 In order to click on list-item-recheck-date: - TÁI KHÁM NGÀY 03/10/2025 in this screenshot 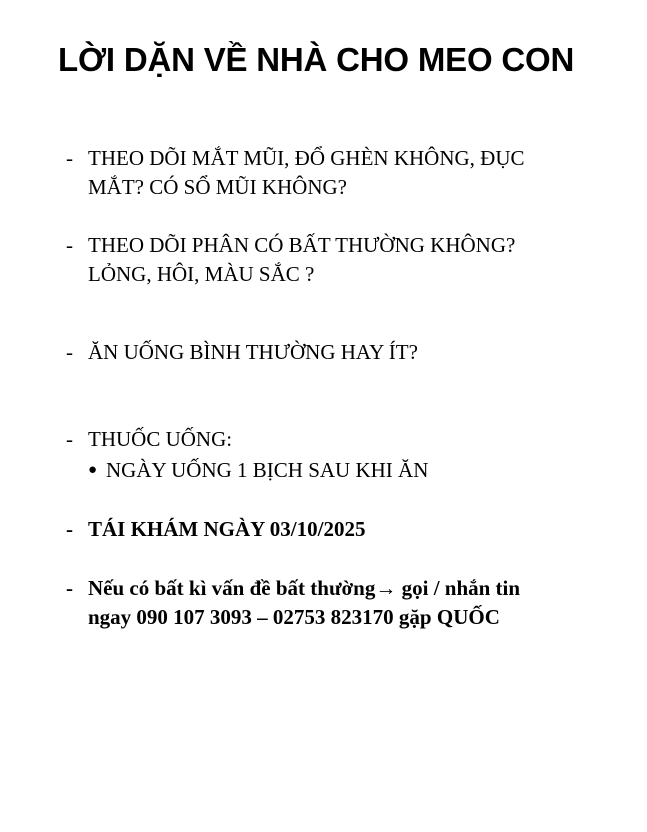, I will do `click(336, 529)`.